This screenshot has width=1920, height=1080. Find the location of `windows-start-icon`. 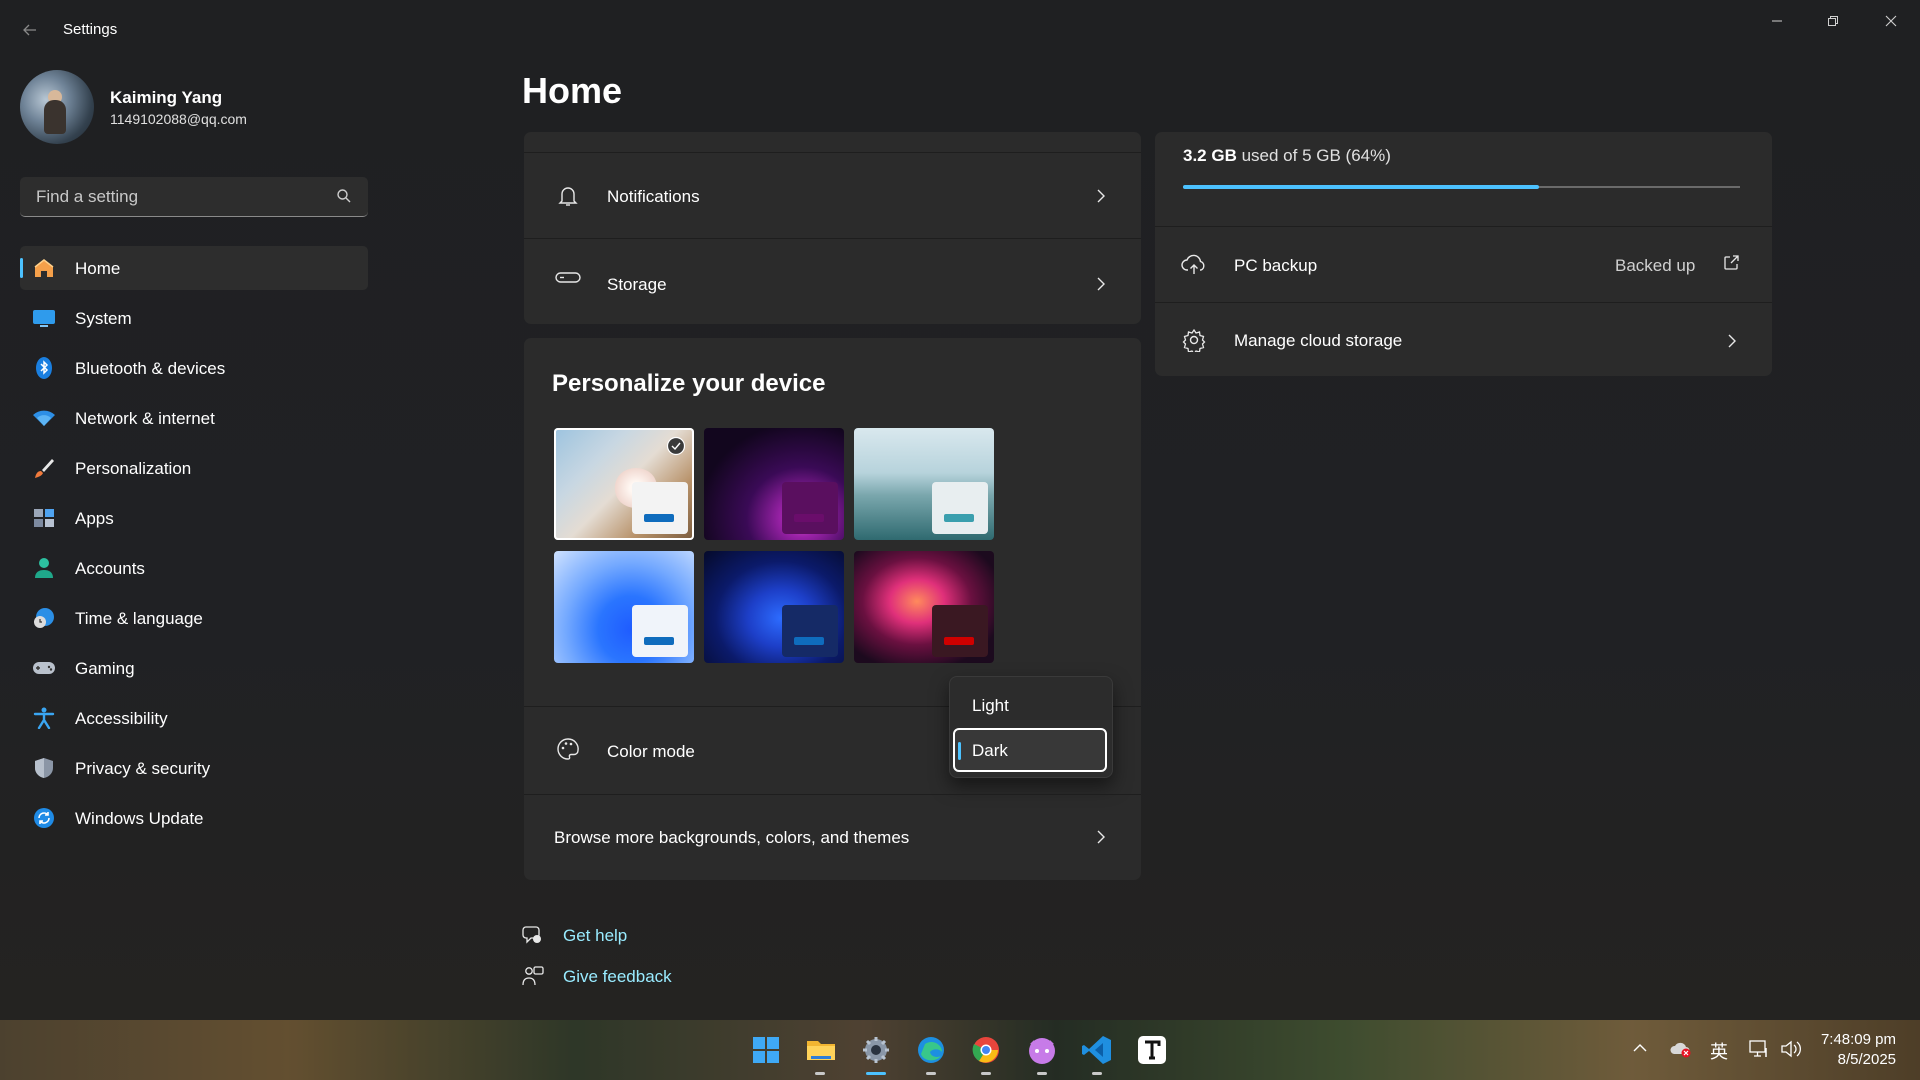

windows-start-icon is located at coordinates (766, 1050).